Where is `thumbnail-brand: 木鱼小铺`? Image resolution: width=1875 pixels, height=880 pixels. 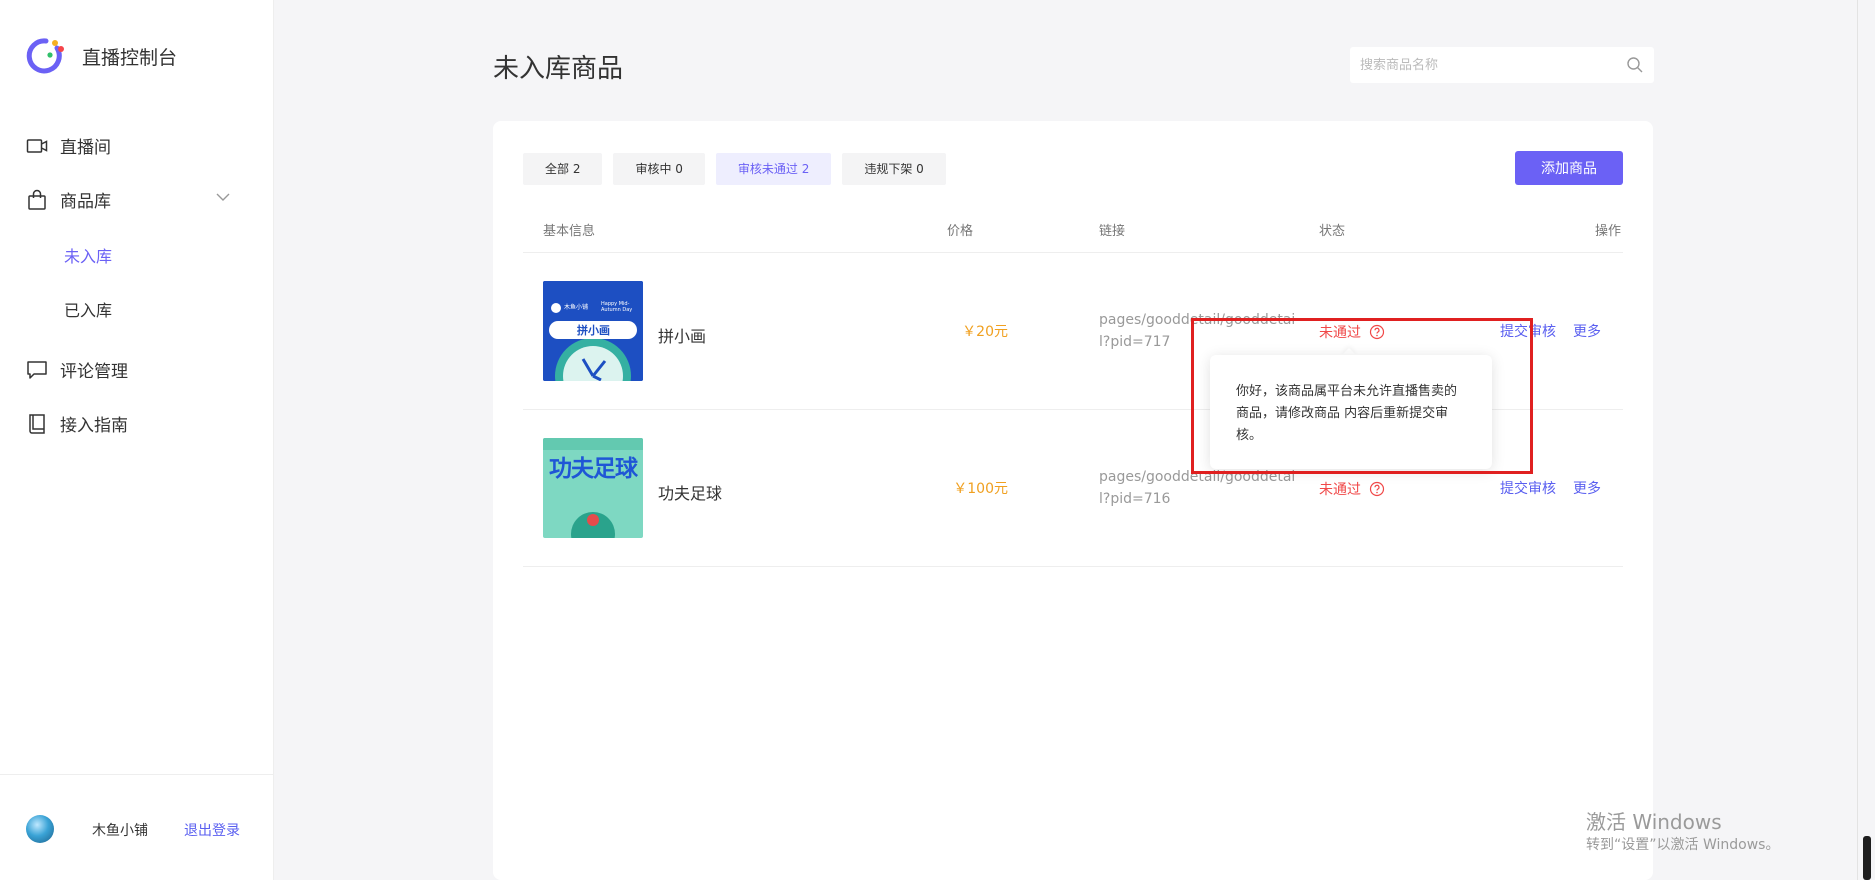
thumbnail-brand: 木鱼小铺 is located at coordinates (576, 307).